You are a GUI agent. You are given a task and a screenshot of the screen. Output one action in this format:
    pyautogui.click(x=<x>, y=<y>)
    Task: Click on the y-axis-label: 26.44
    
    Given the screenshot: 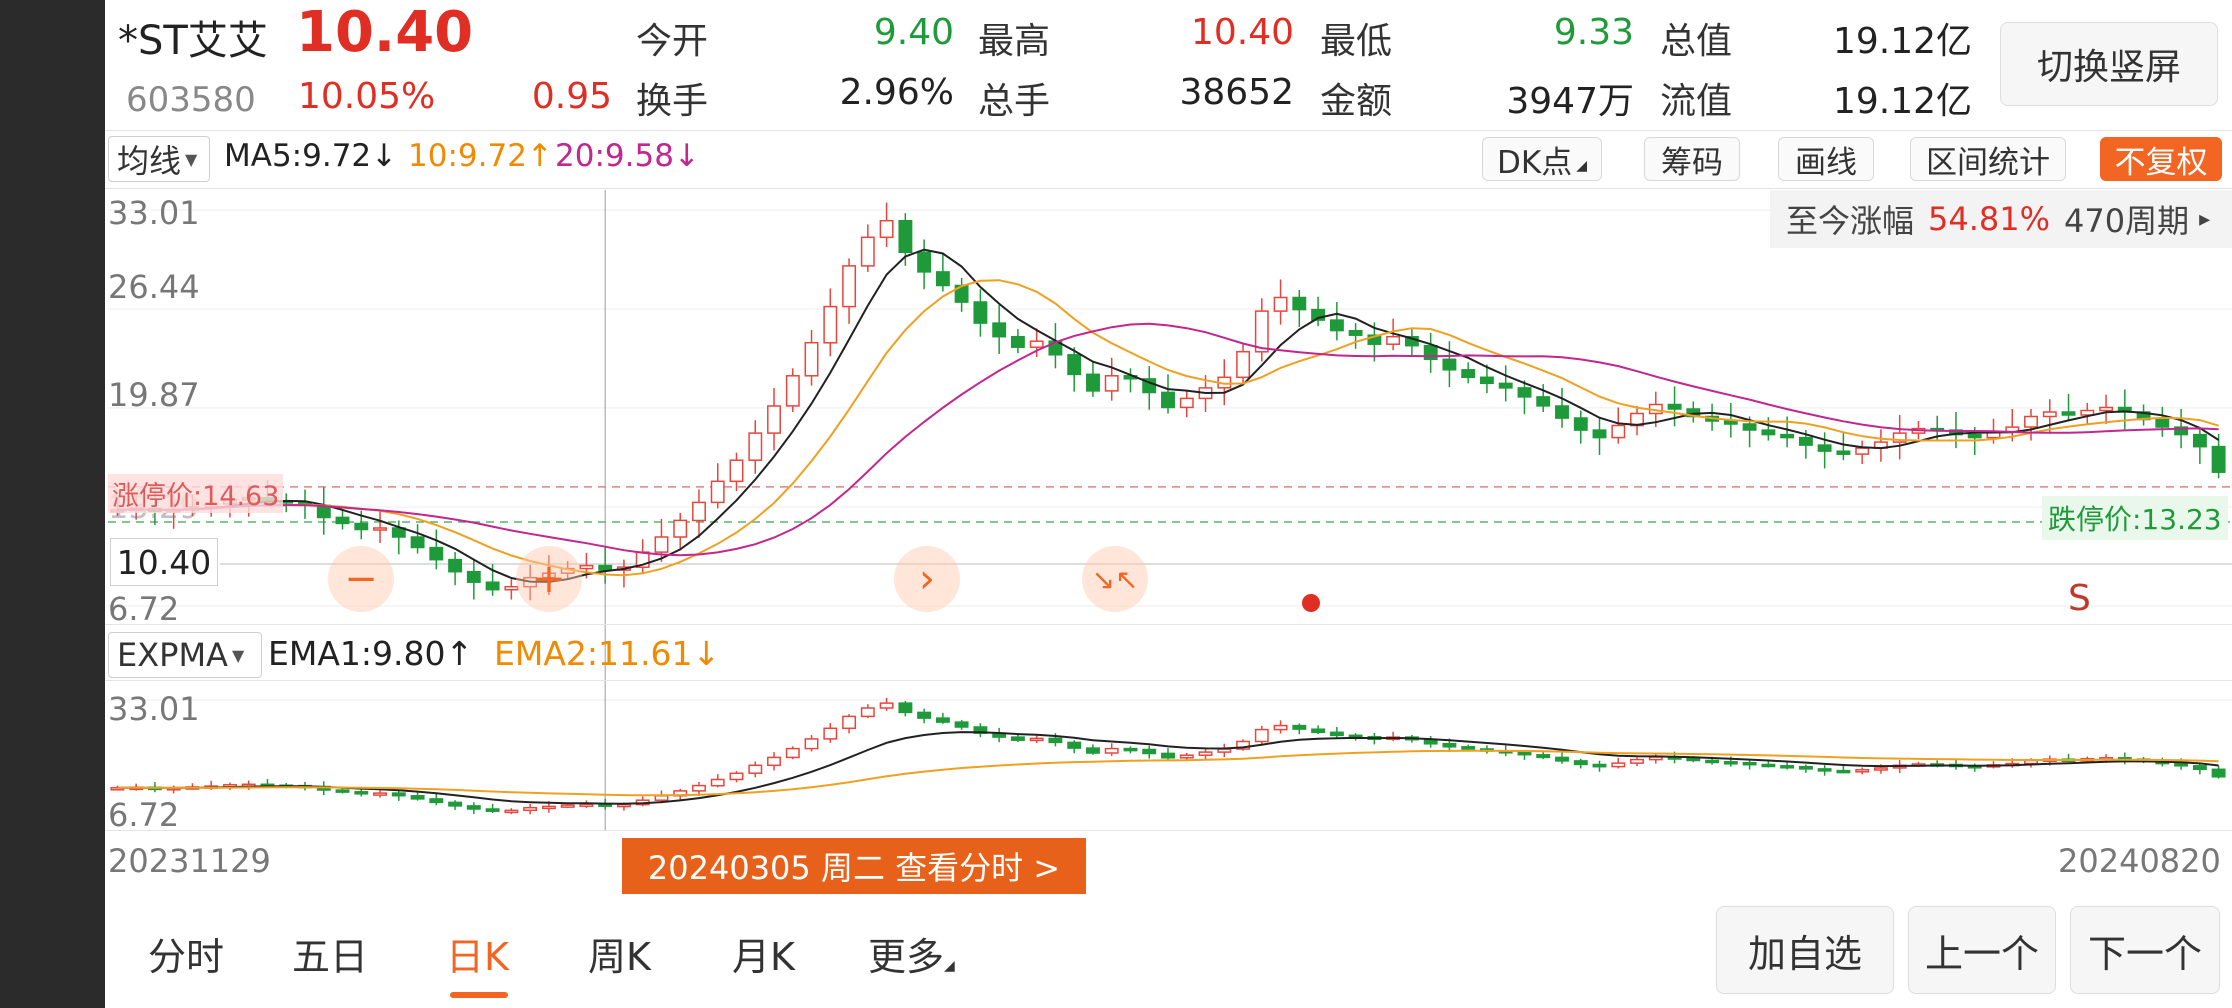 What is the action you would take?
    pyautogui.click(x=154, y=287)
    